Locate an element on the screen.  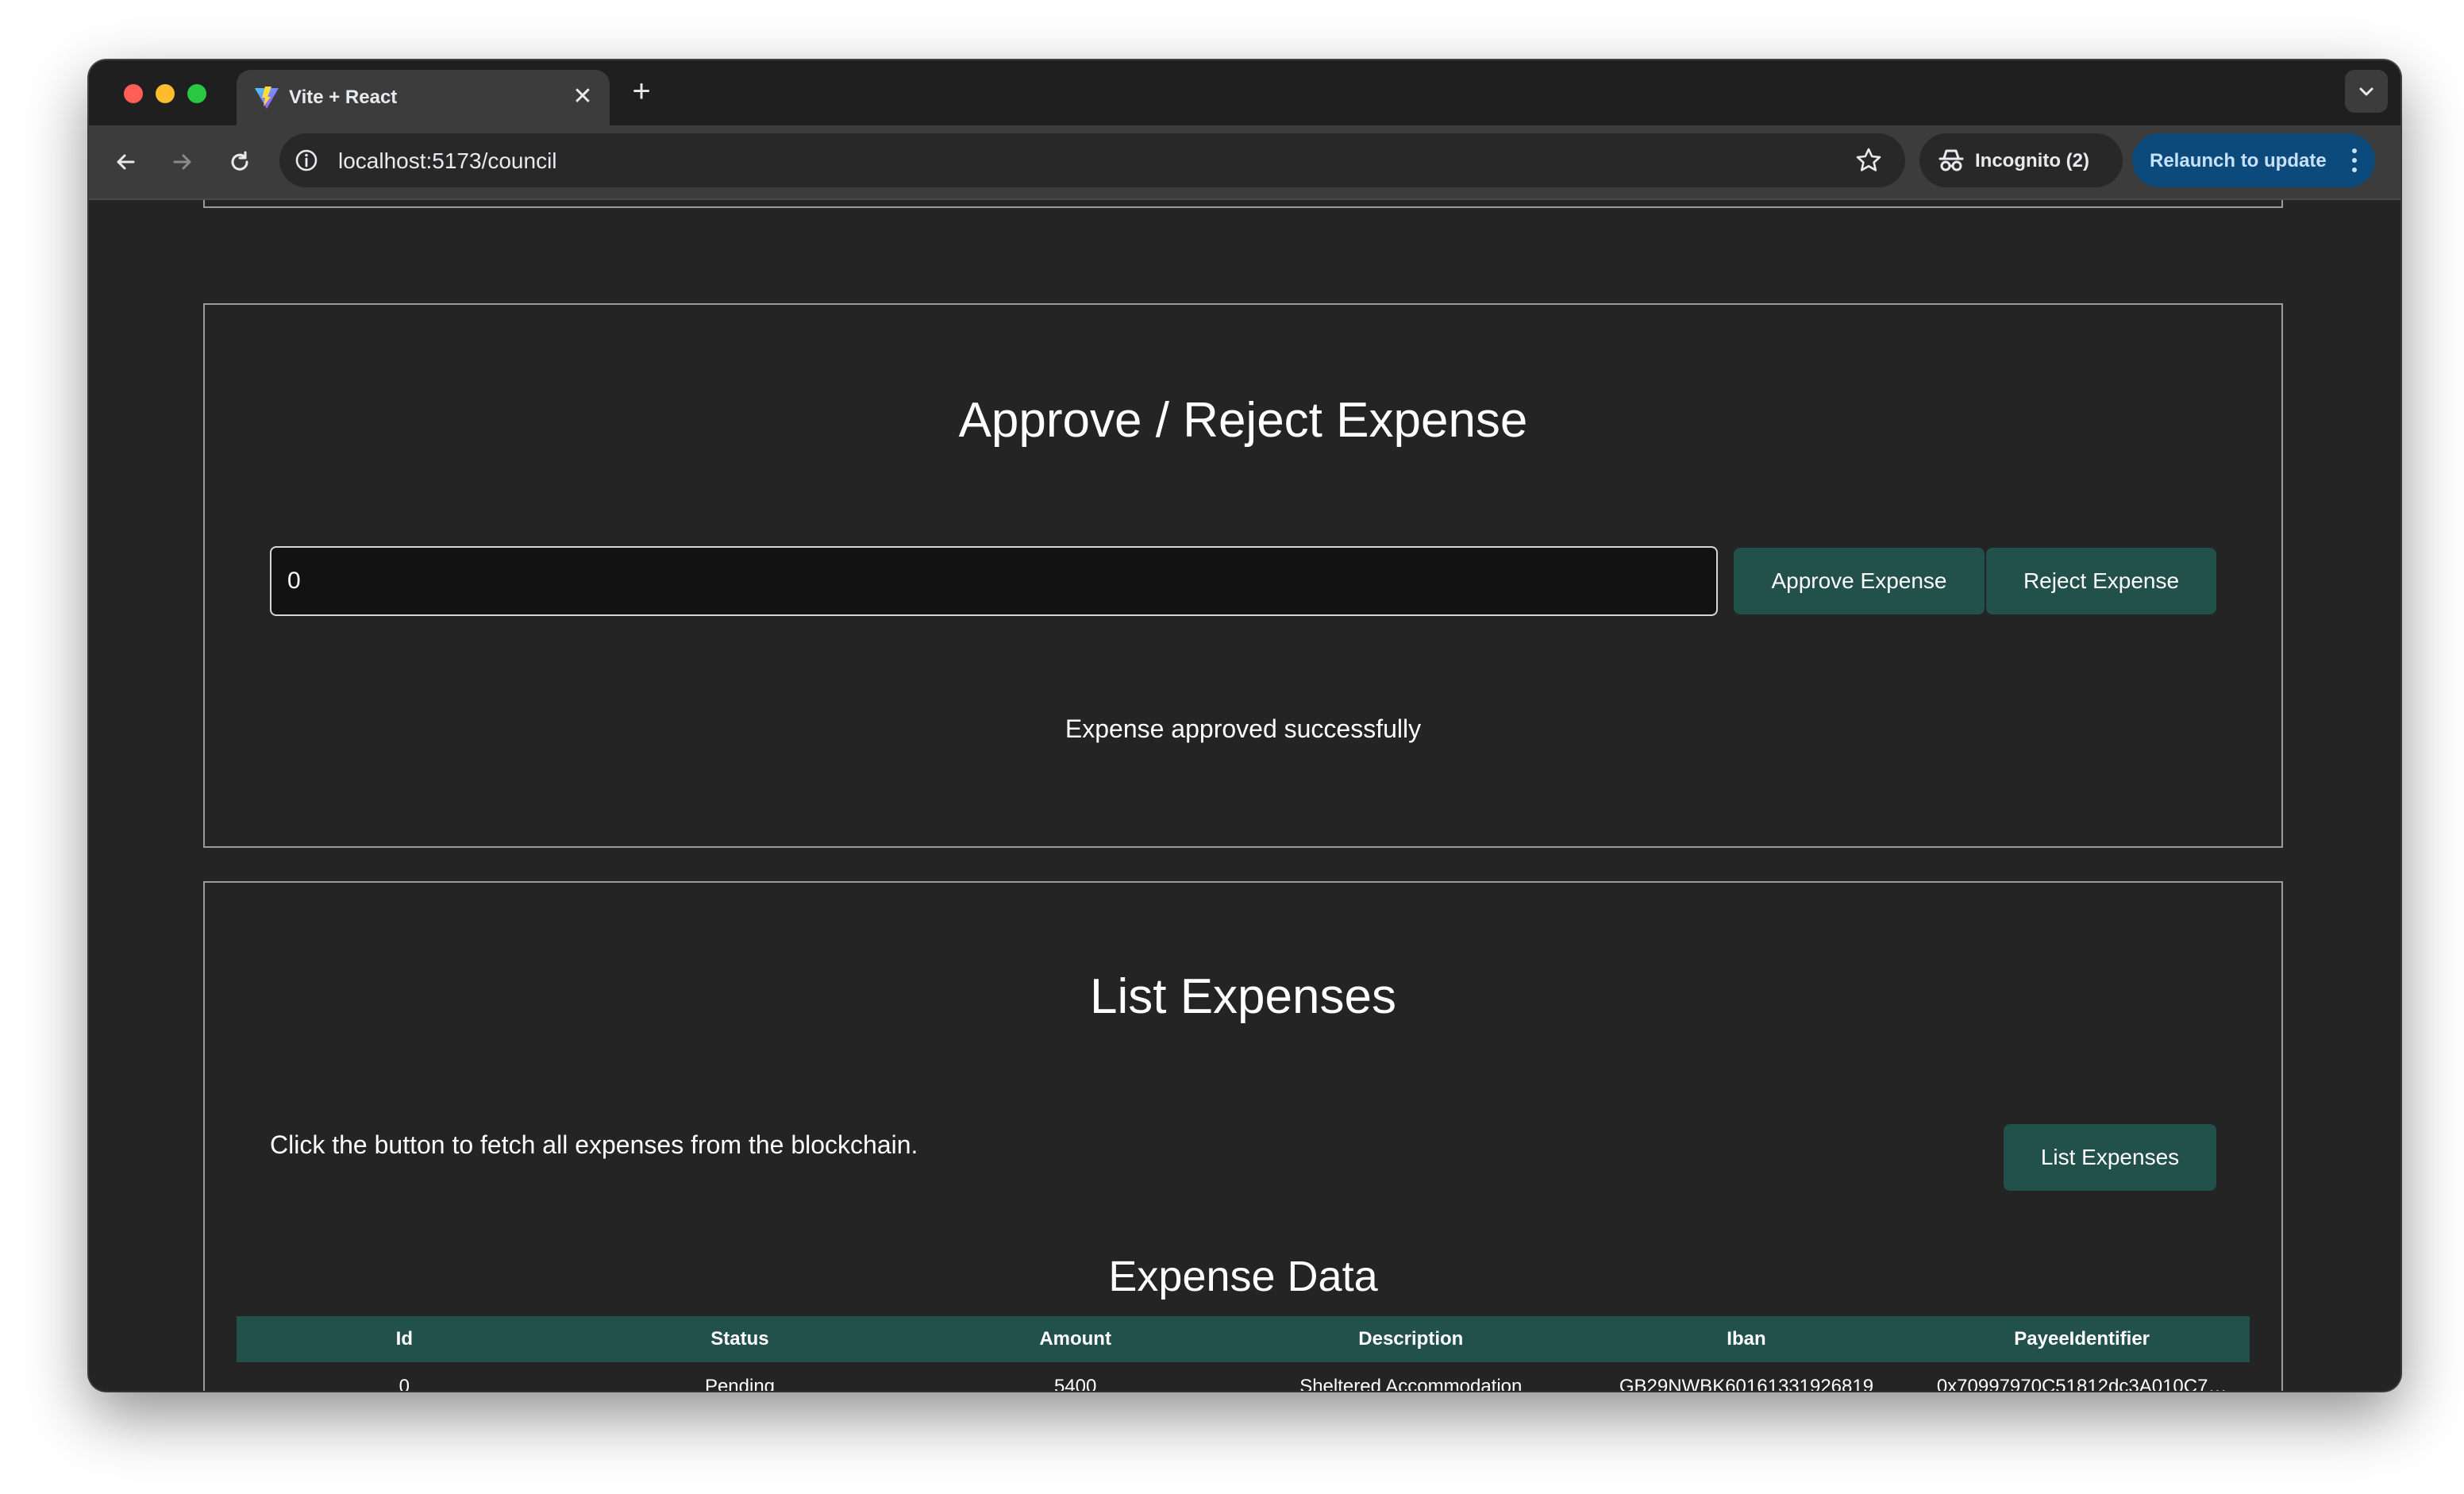
previous-section-card is located at coordinates (1243, 204).